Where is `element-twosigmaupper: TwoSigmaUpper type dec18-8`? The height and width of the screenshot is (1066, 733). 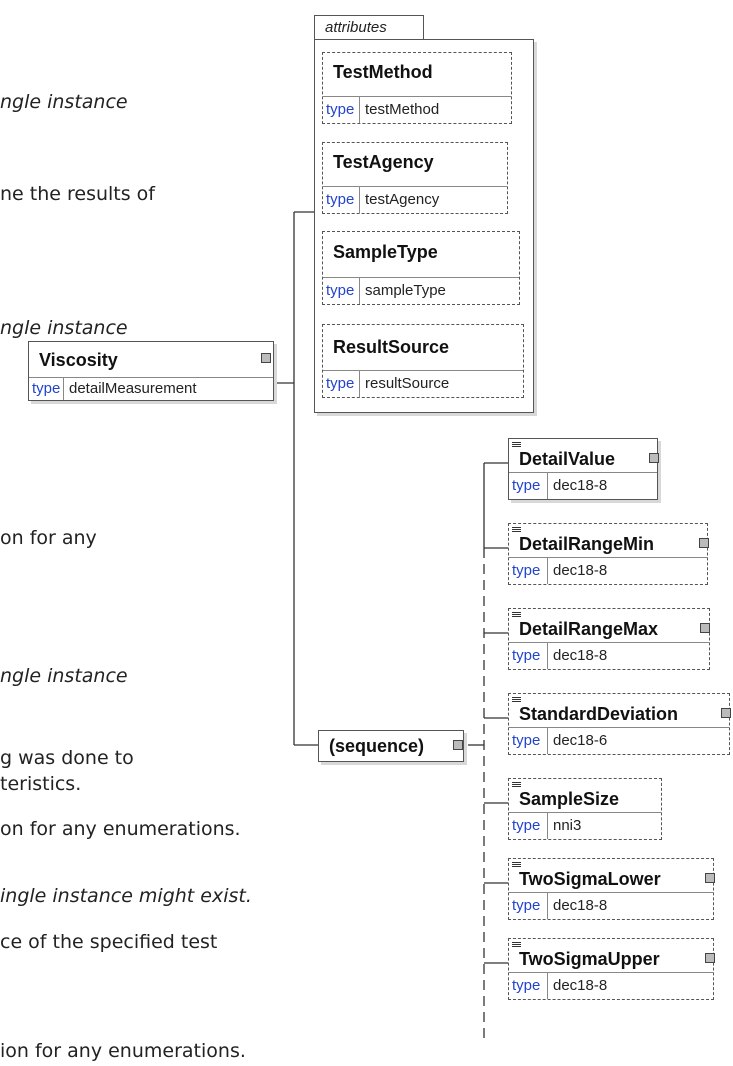
element-twosigmaupper: TwoSigmaUpper type dec18-8 is located at coordinates (611, 969).